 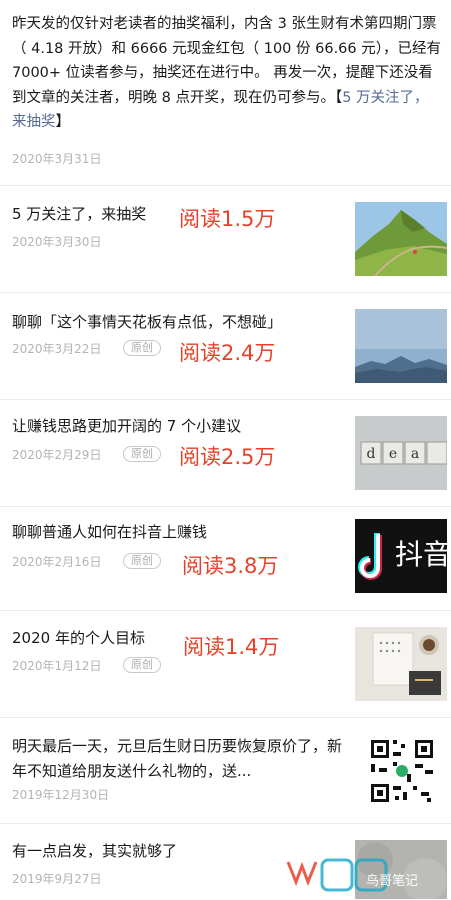 I want to click on article-title: 5 万关注了，来抽奖, so click(x=79, y=214).